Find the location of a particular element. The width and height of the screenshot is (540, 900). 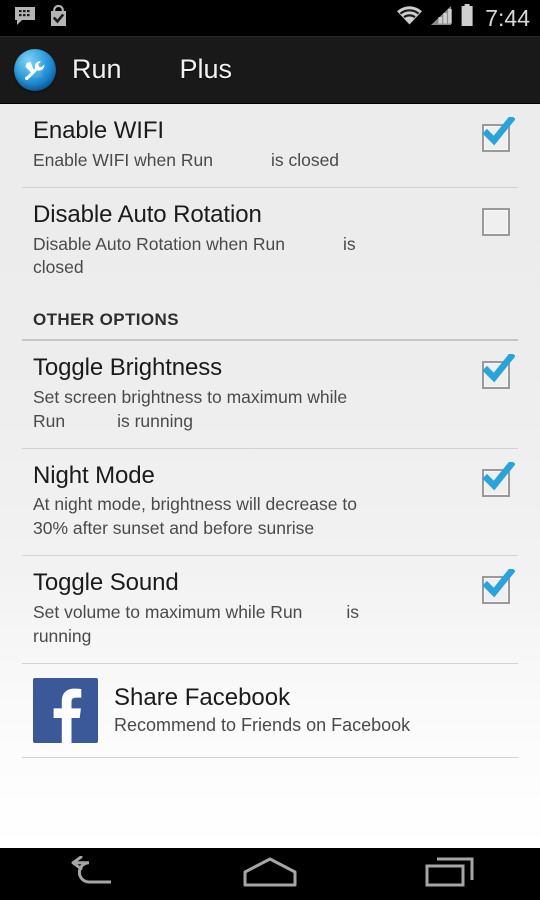

checkbox-night-mode is located at coordinates (499, 478).